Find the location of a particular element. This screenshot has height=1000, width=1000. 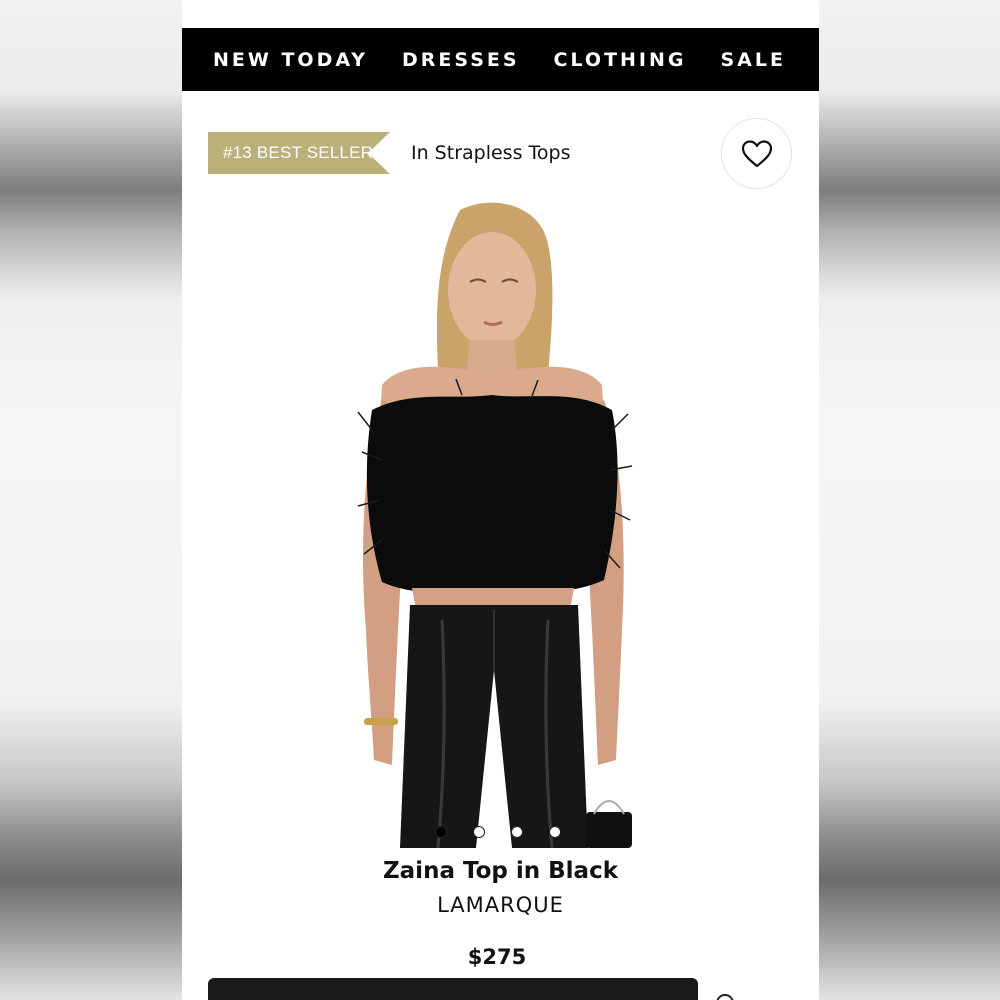

nav-sale: SALE is located at coordinates (753, 60).